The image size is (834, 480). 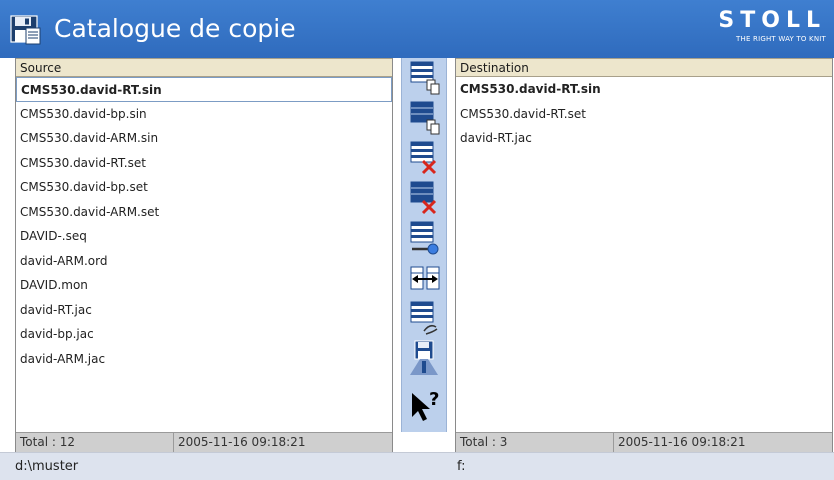 What do you see at coordinates (204, 114) in the screenshot?
I see `source-file-item: CMS530.david-bp.sin` at bounding box center [204, 114].